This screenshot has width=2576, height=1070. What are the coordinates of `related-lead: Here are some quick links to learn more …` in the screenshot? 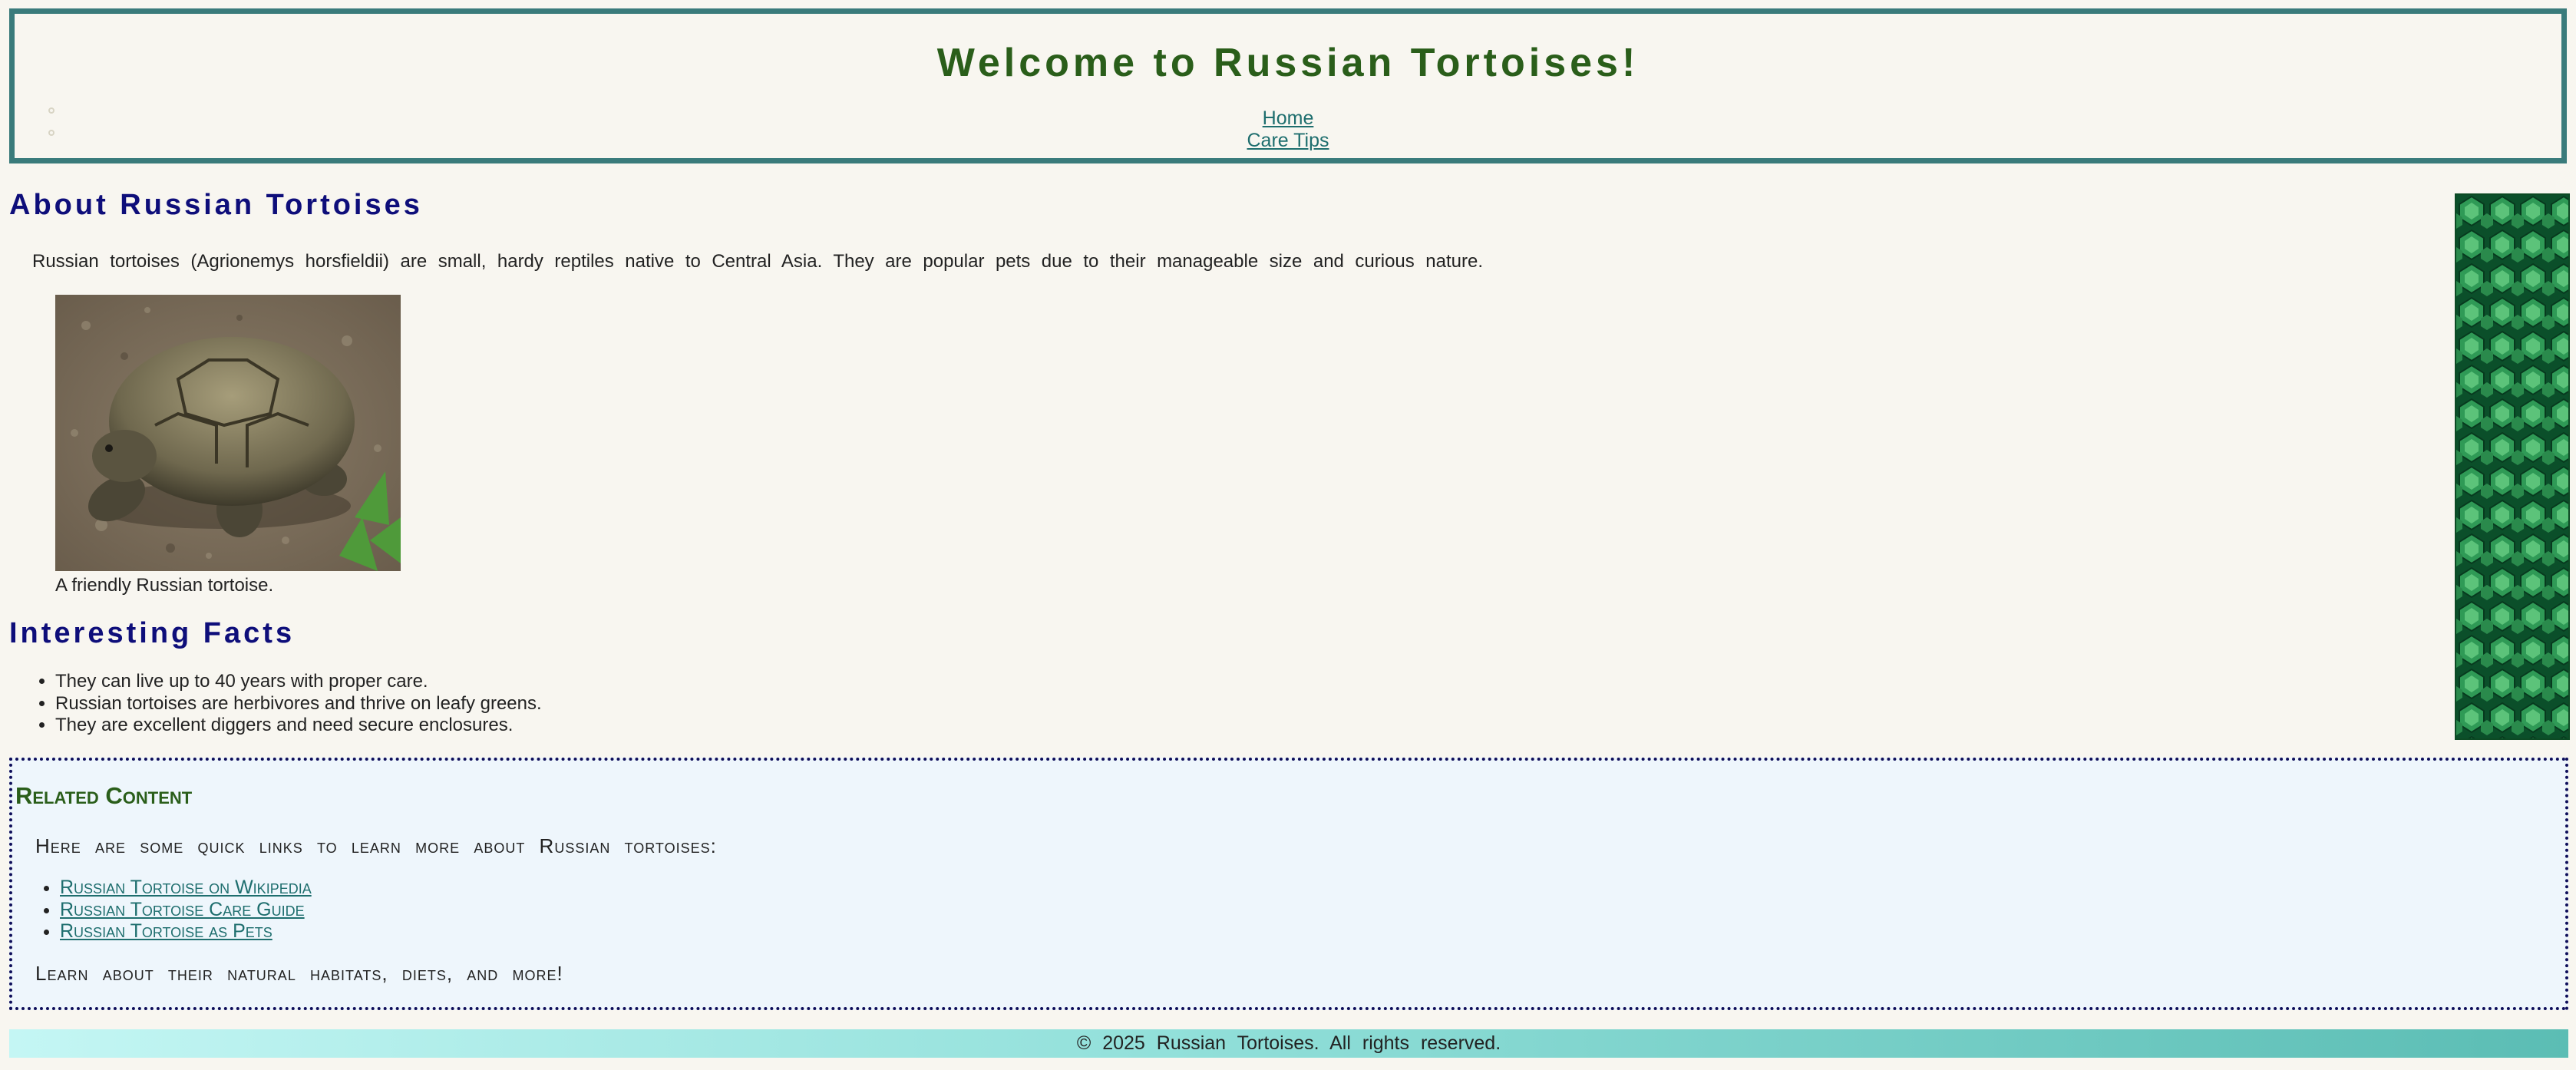 It's located at (376, 846).